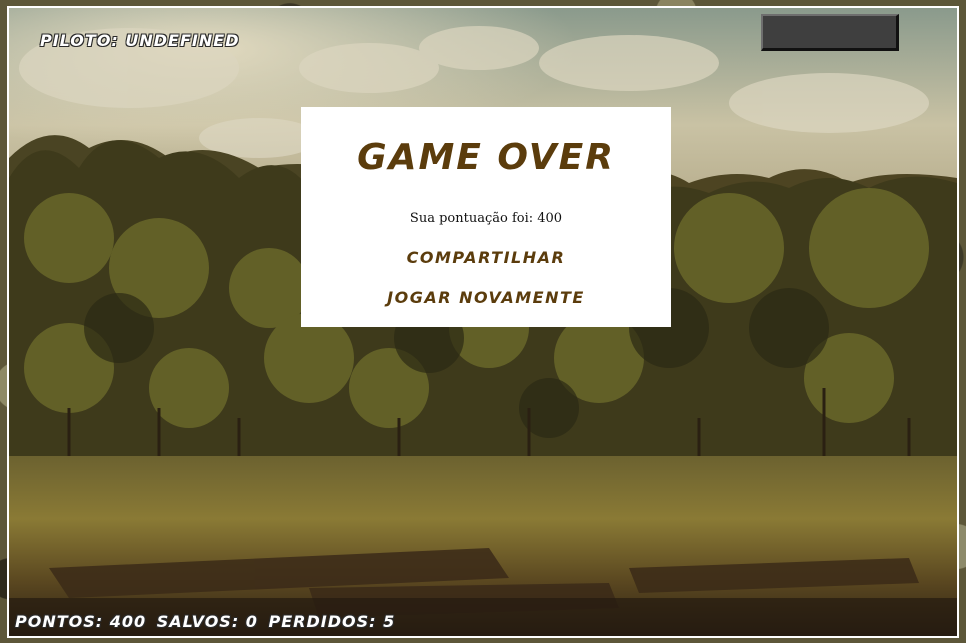  Describe the element at coordinates (81, 621) in the screenshot. I see `points-counter: PONTOS: 400` at that location.